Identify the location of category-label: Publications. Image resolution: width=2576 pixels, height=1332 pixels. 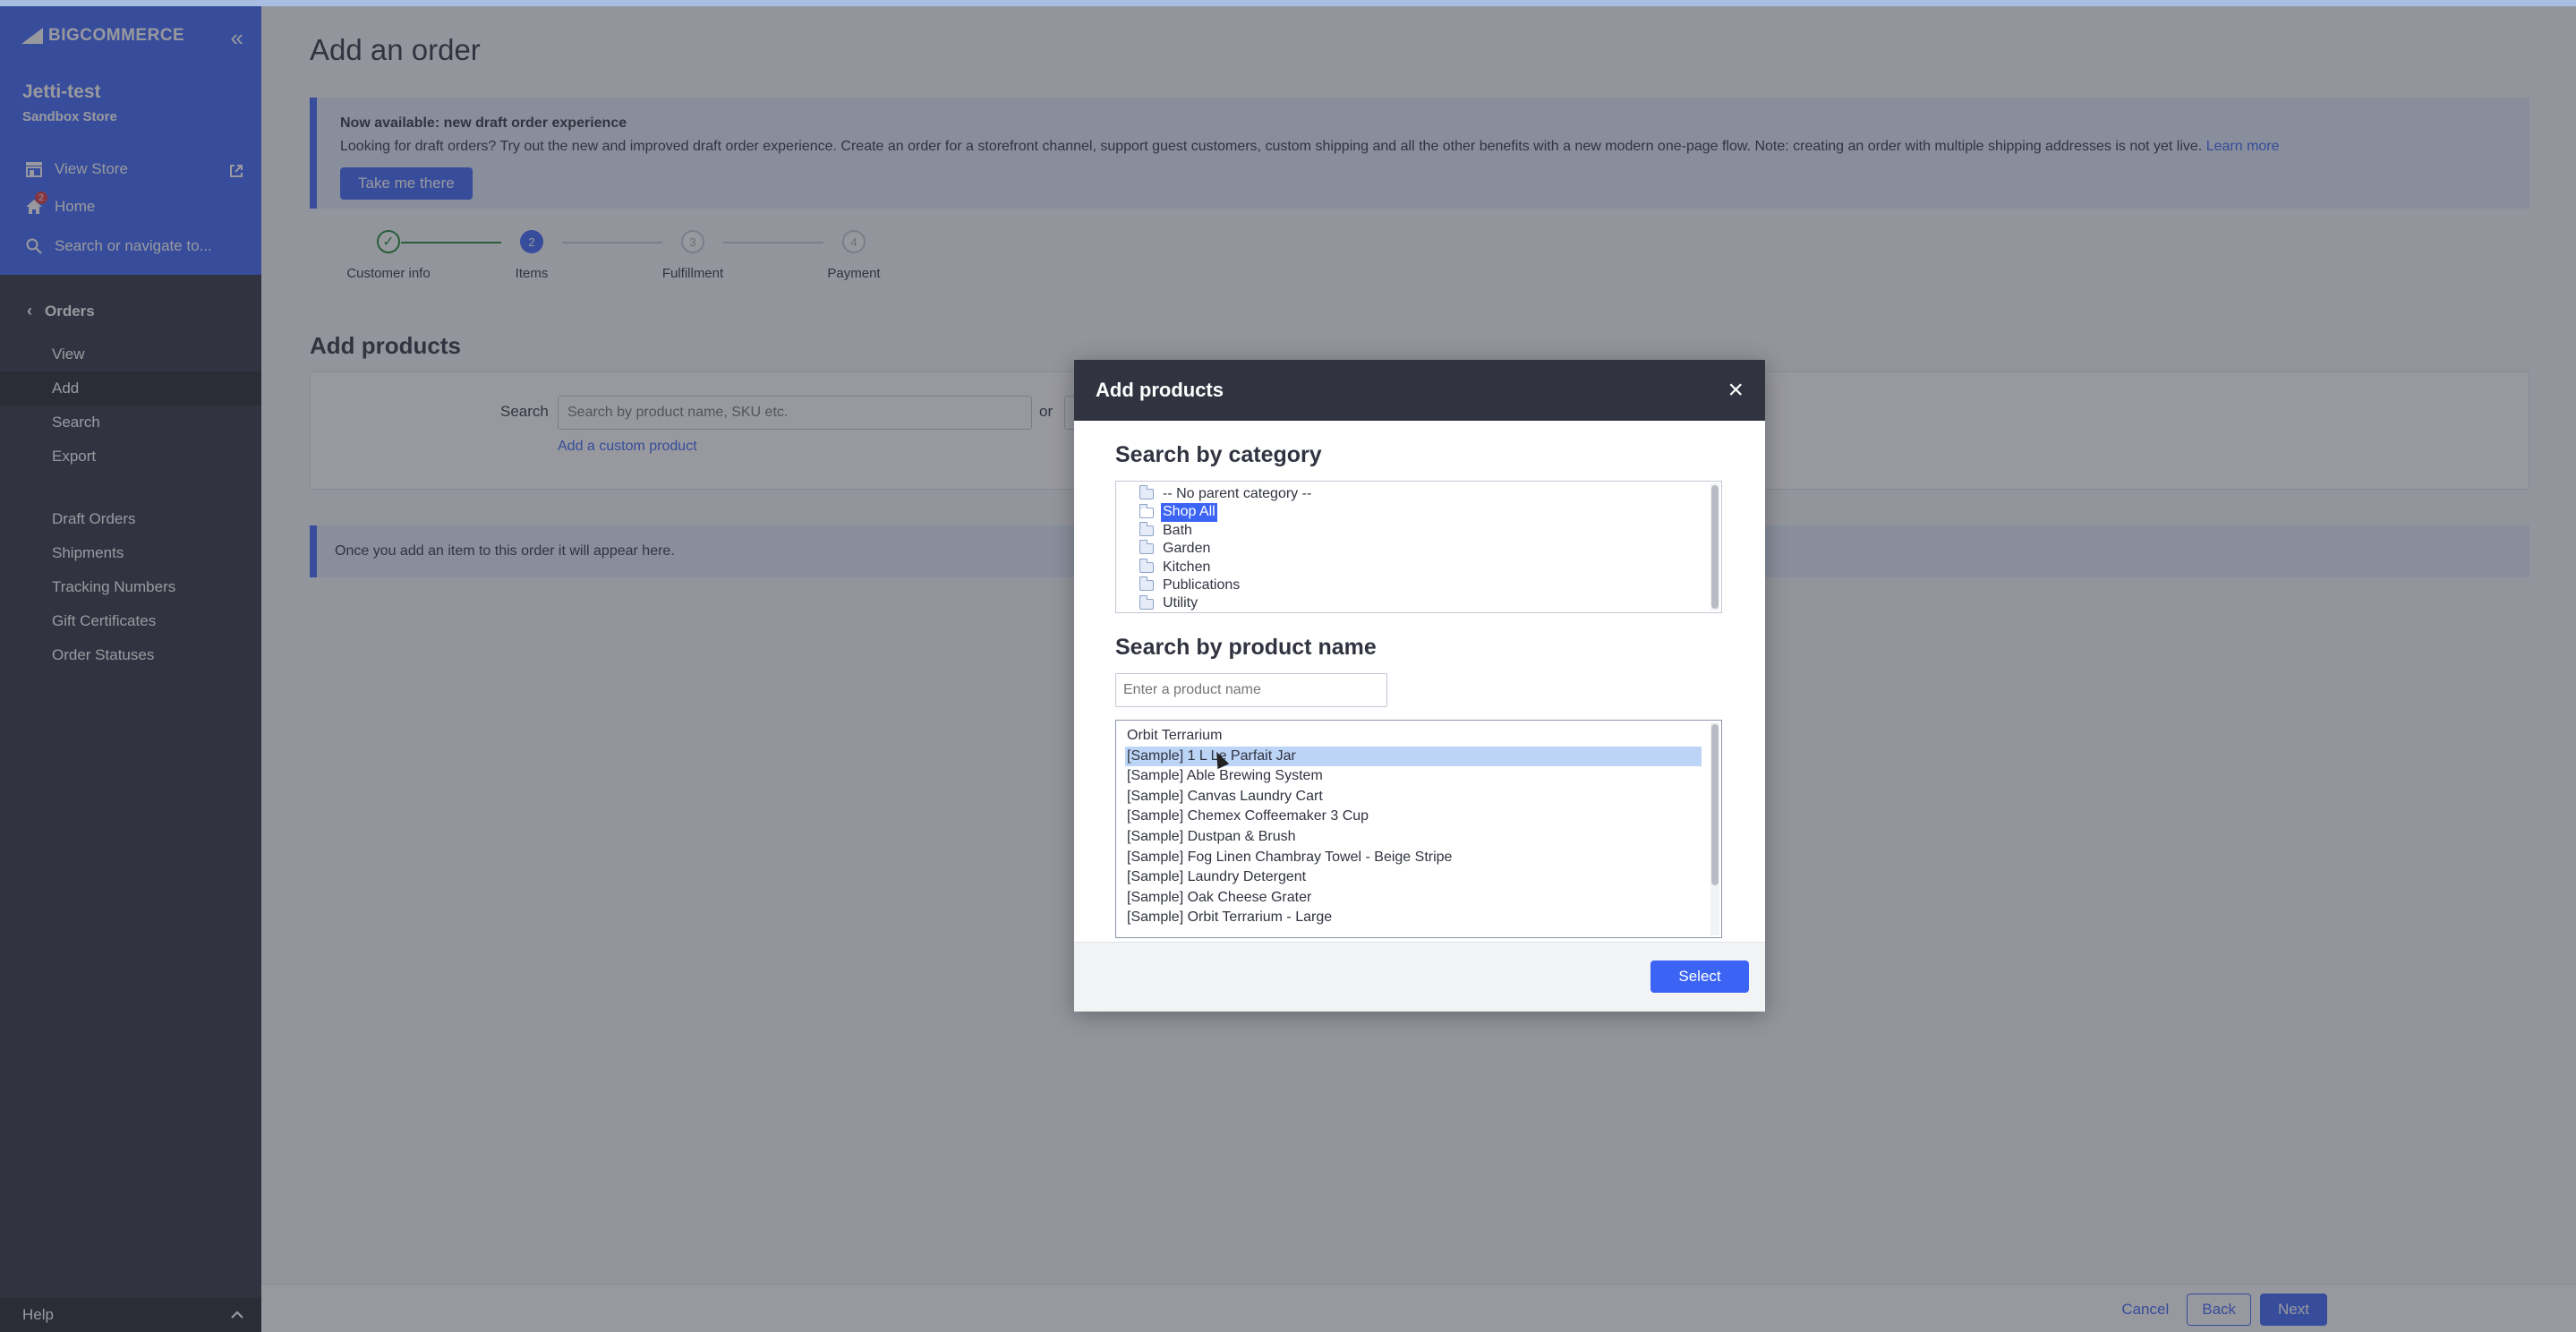
(1202, 584).